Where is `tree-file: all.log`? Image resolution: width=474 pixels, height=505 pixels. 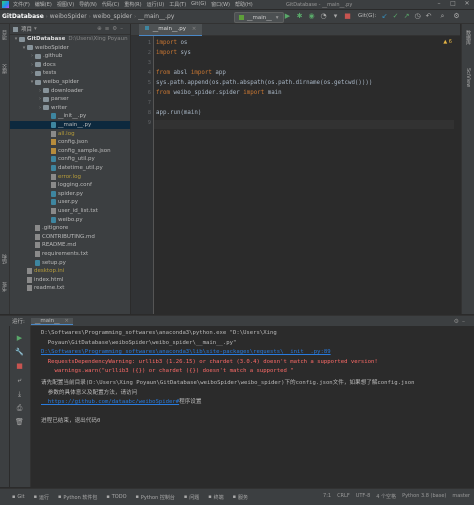 tree-file: all.log is located at coordinates (70, 134).